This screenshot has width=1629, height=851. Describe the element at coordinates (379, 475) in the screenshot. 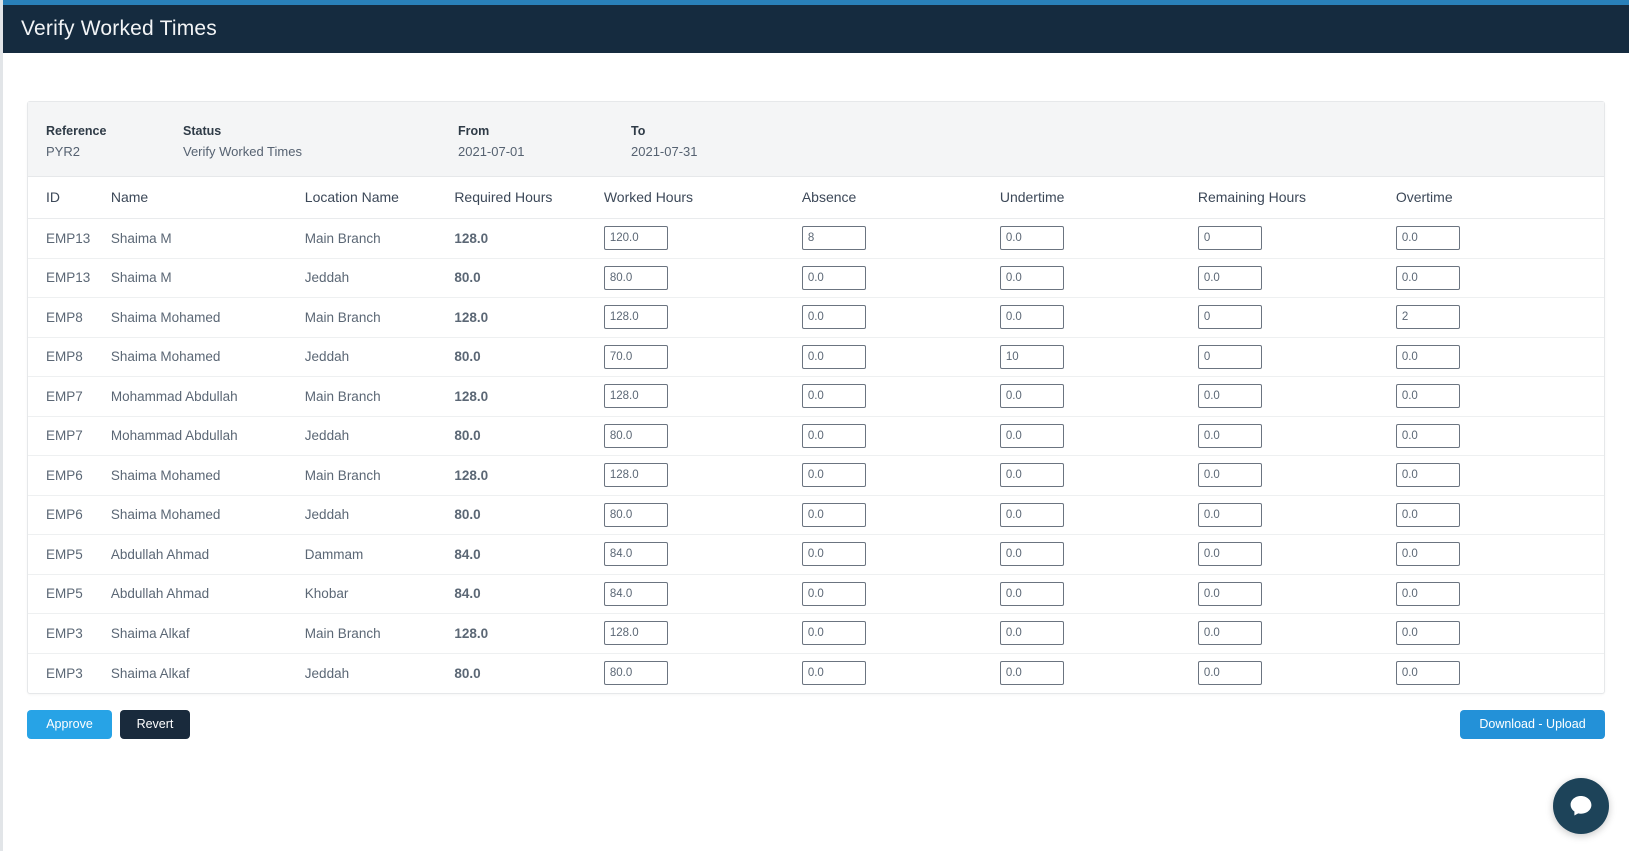

I see `location-name-cell: Main Branch` at that location.